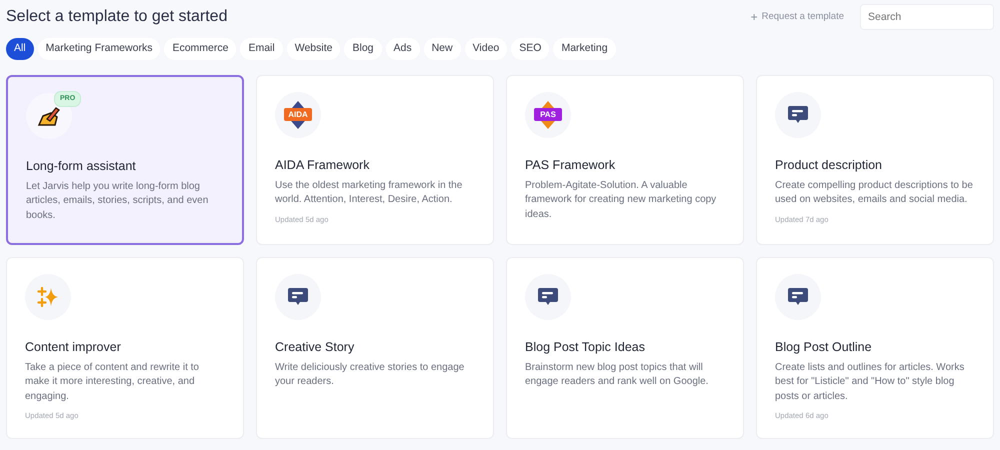 The image size is (1000, 450). What do you see at coordinates (313, 49) in the screenshot?
I see `filter-tab: Website` at bounding box center [313, 49].